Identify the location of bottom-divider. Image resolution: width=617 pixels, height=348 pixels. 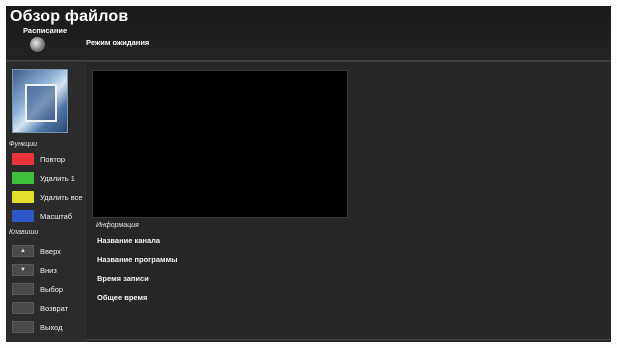
(348, 339).